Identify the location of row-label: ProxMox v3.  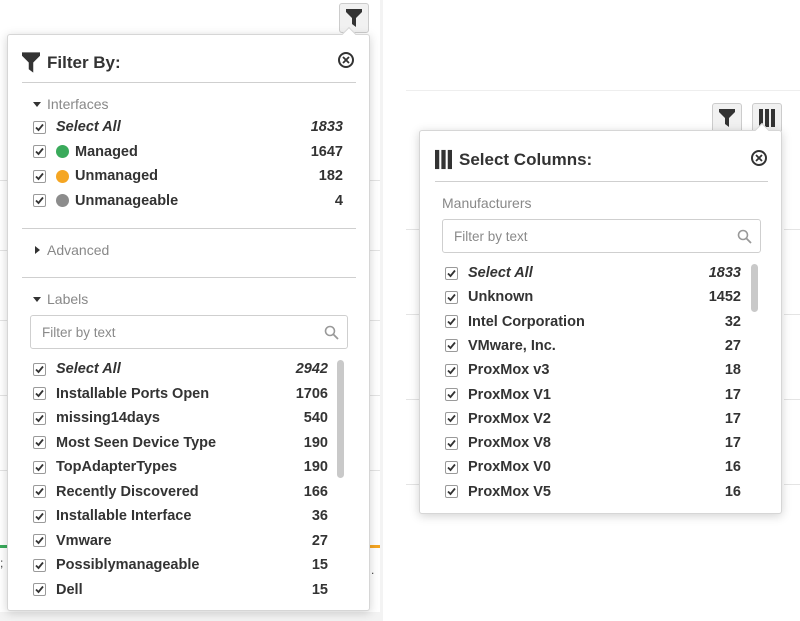
(509, 370).